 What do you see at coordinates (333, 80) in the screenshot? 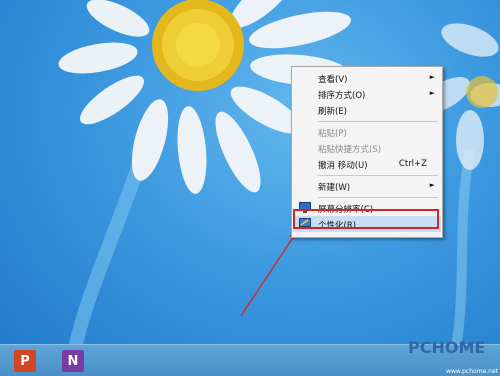
I see `menu-item-label: 查看(V)` at bounding box center [333, 80].